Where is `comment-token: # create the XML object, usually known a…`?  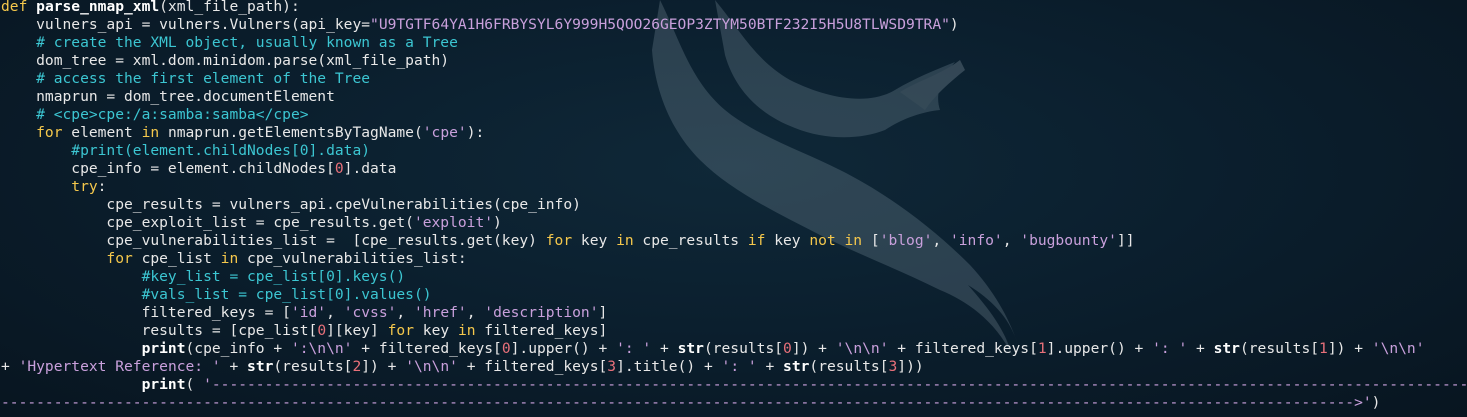
comment-token: # create the XML object, usually known a… is located at coordinates (229, 42).